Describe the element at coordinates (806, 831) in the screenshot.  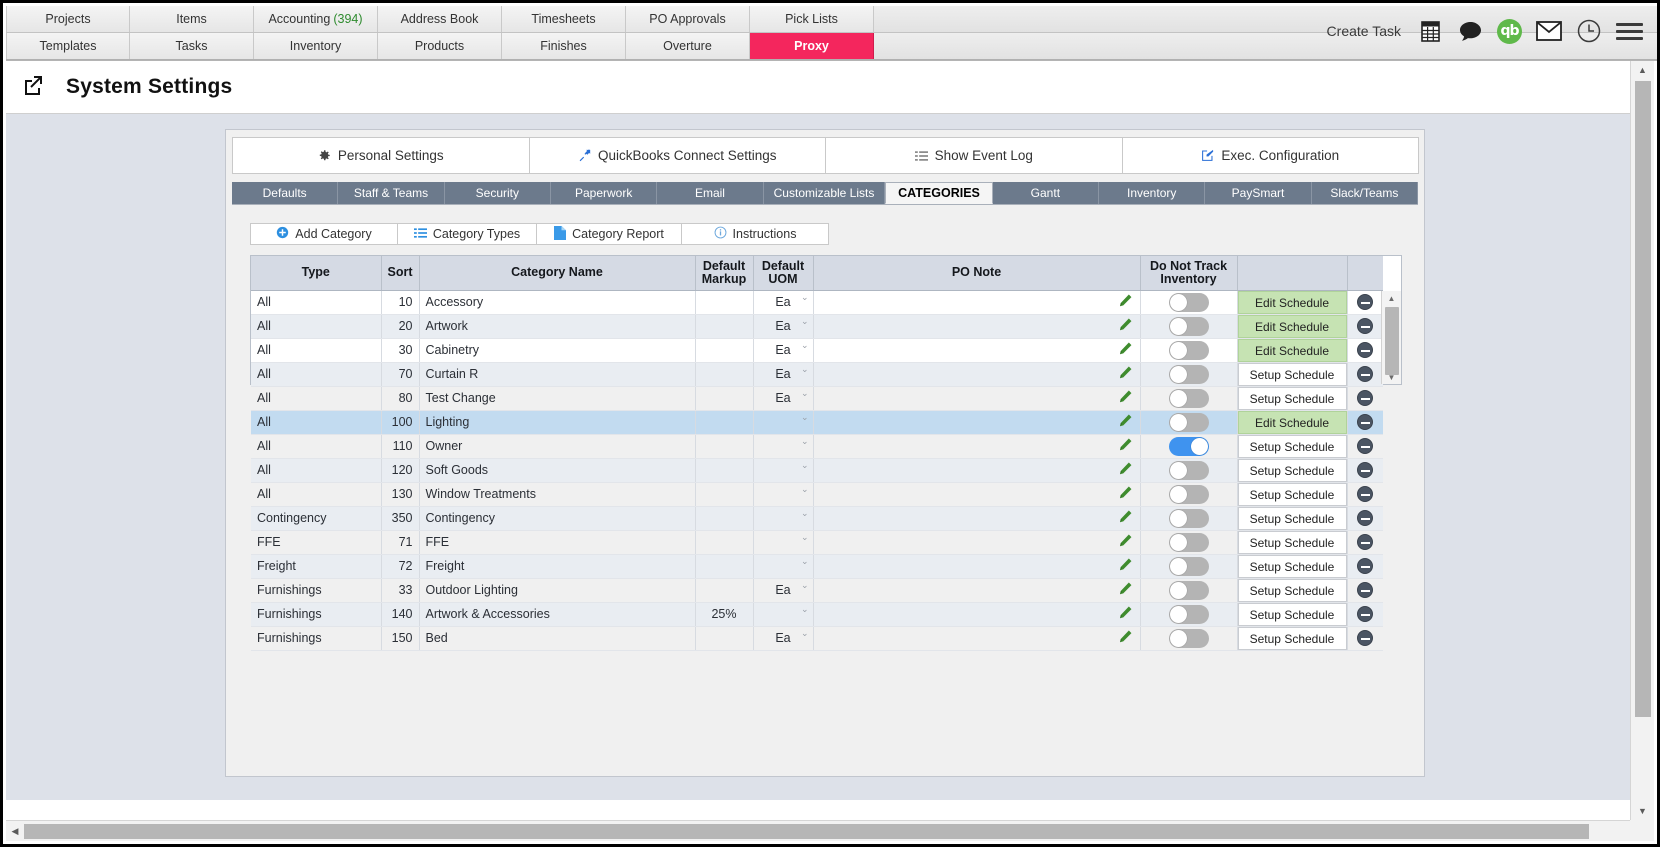
I see `h-scroll-thumb` at that location.